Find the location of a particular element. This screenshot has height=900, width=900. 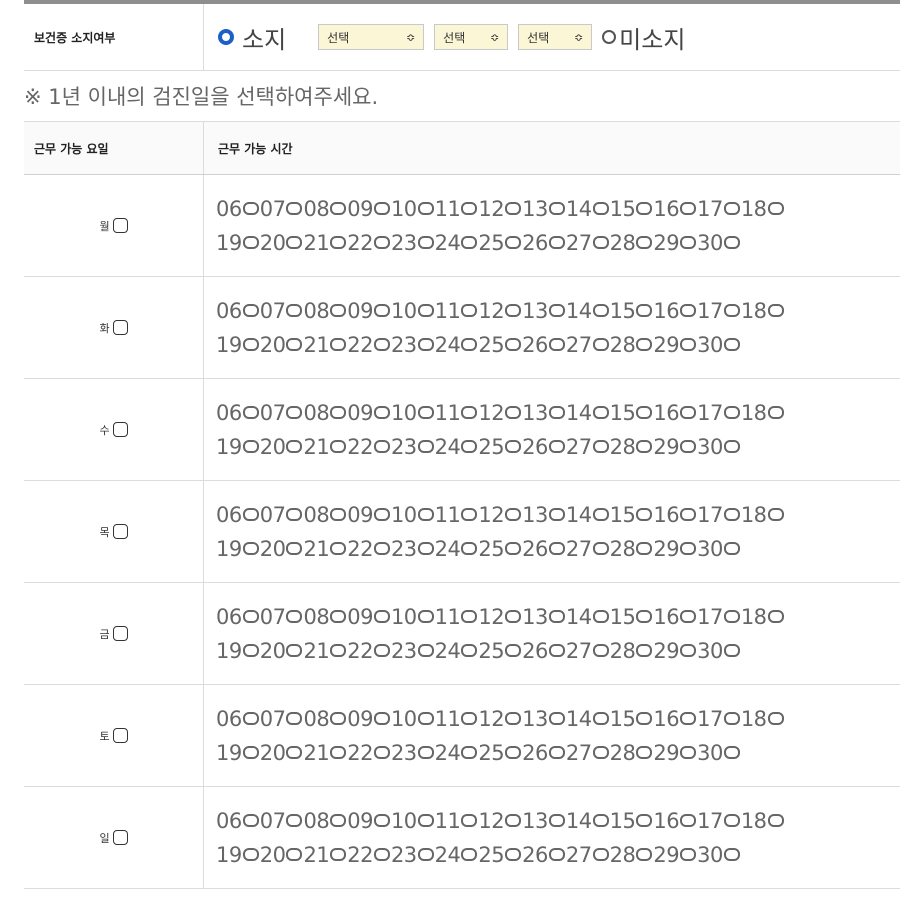

has-cert-radio is located at coordinates (226, 37).